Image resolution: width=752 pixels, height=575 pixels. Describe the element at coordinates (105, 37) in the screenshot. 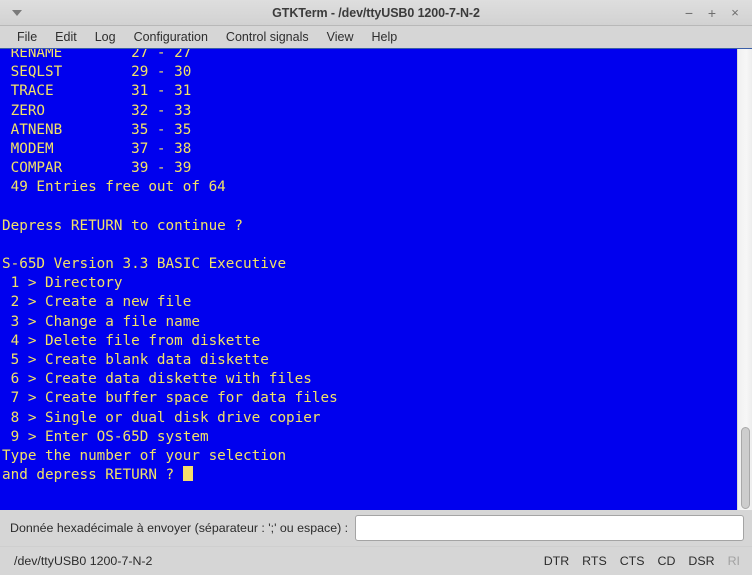

I see `menu-item-log: Log` at that location.